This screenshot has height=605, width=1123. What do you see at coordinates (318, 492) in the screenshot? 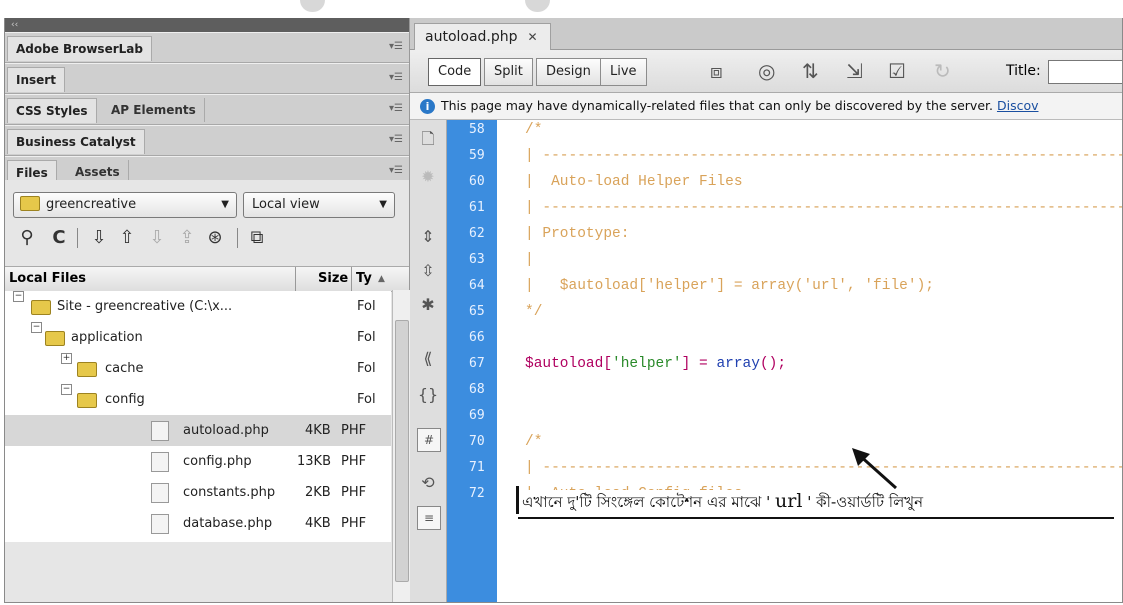
I see `row-size: 2KB` at bounding box center [318, 492].